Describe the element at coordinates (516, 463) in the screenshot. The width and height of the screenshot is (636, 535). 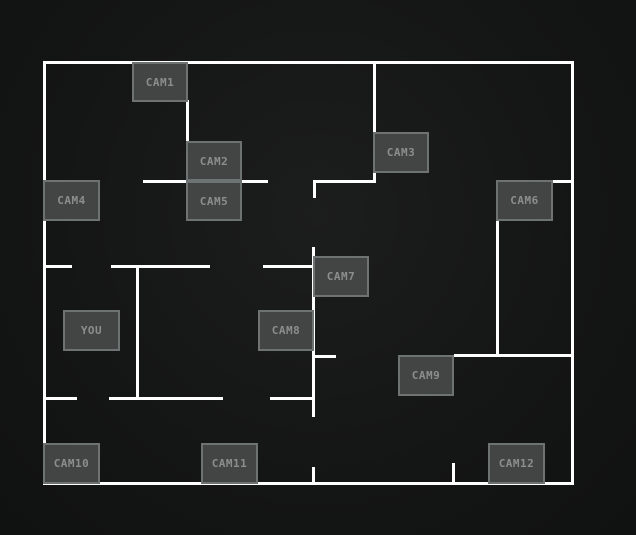
I see `camera-button-cam12: CAM12` at that location.